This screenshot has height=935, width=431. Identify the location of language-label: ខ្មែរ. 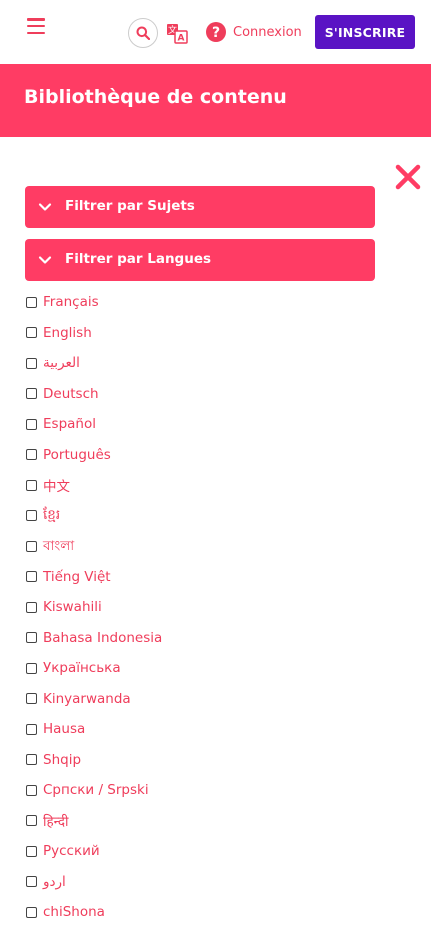
(51, 516).